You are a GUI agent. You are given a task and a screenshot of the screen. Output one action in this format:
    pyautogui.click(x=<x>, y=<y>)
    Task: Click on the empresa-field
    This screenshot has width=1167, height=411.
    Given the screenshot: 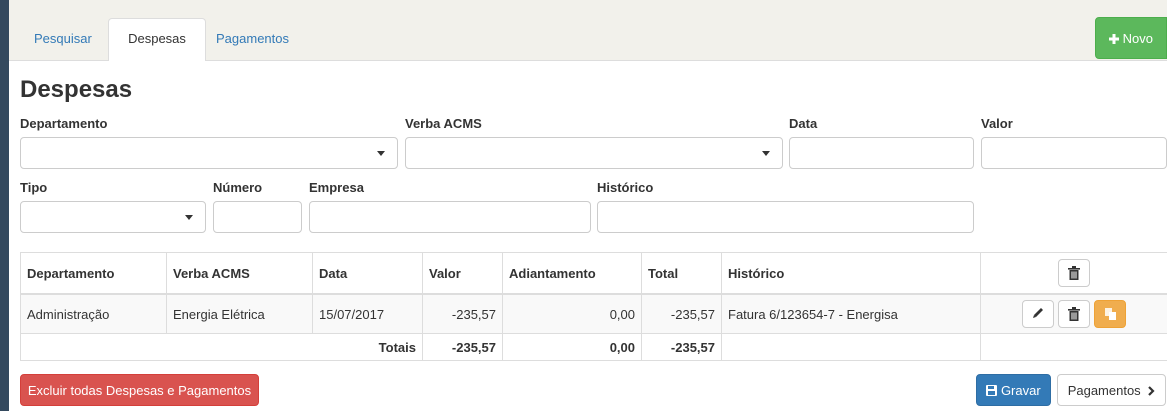 What is the action you would take?
    pyautogui.click(x=450, y=217)
    